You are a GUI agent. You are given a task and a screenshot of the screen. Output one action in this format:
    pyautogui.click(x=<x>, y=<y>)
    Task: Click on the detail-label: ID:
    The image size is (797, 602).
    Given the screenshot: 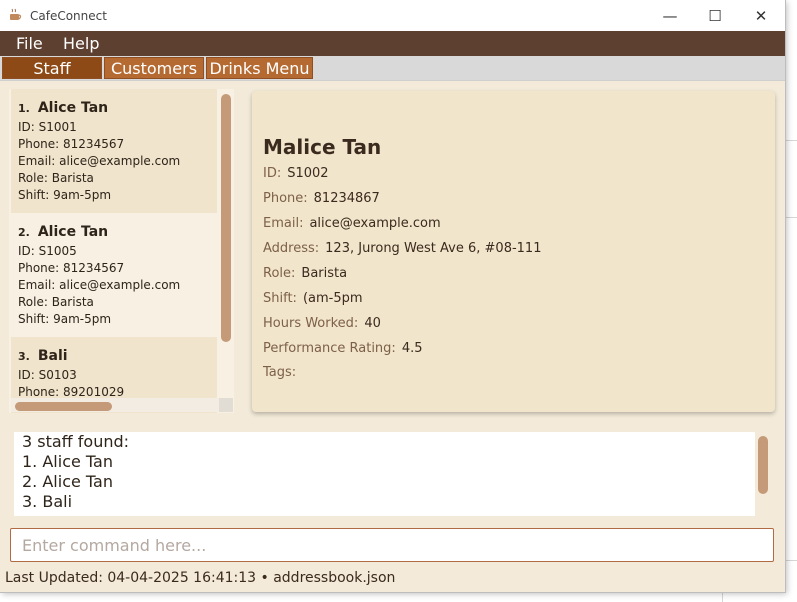 What is the action you would take?
    pyautogui.click(x=272, y=173)
    